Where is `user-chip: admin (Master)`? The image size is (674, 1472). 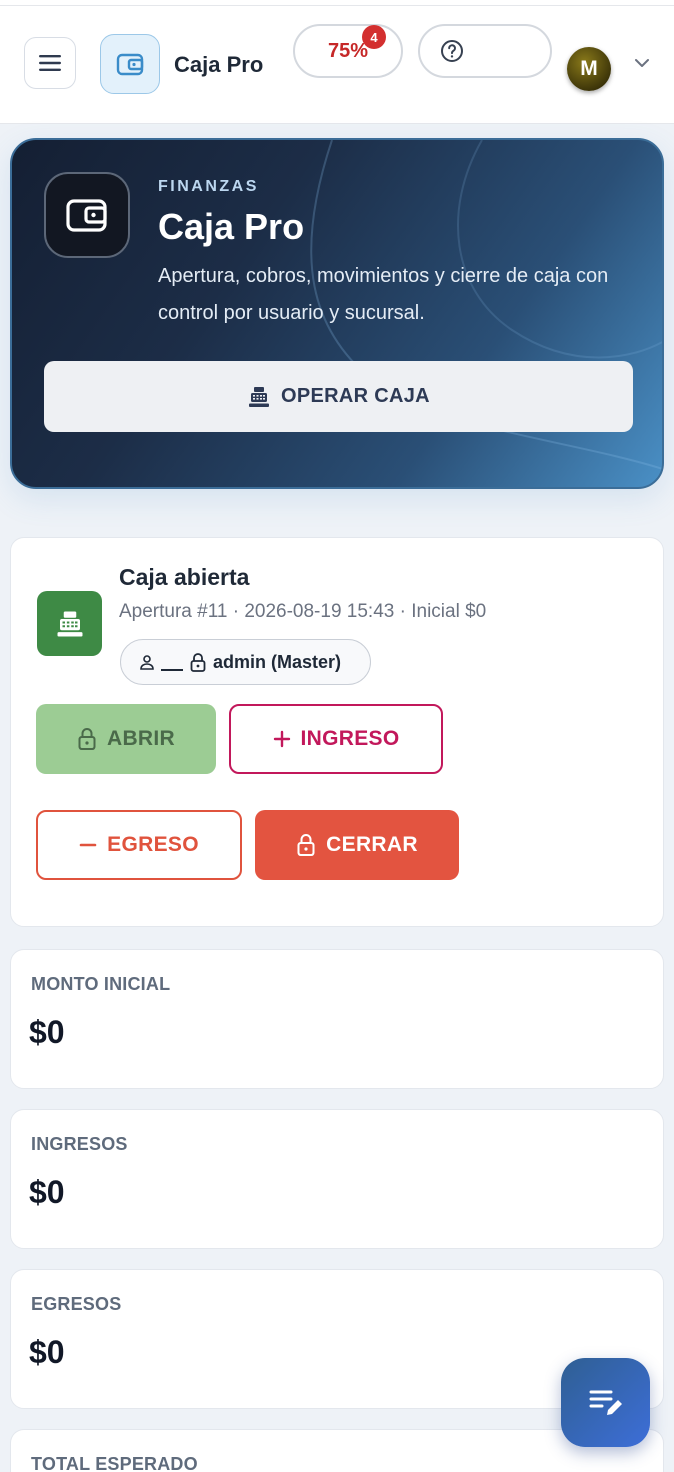
user-chip: admin (Master) is located at coordinates (245, 662).